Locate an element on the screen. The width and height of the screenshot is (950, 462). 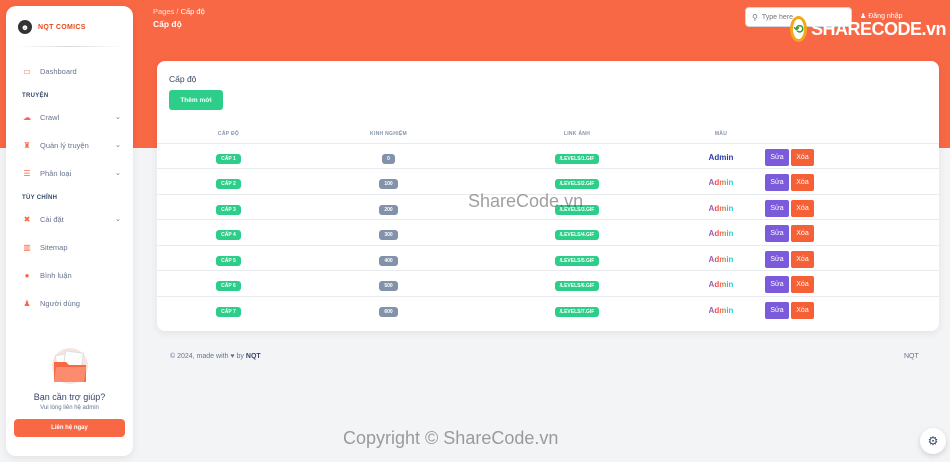
cell-level: Cấp 3 is located at coordinates (228, 207).